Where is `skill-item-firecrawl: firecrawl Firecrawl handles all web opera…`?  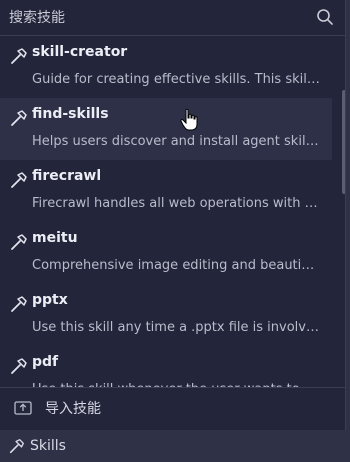 skill-item-firecrawl: firecrawl Firecrawl handles all web opera… is located at coordinates (166, 191).